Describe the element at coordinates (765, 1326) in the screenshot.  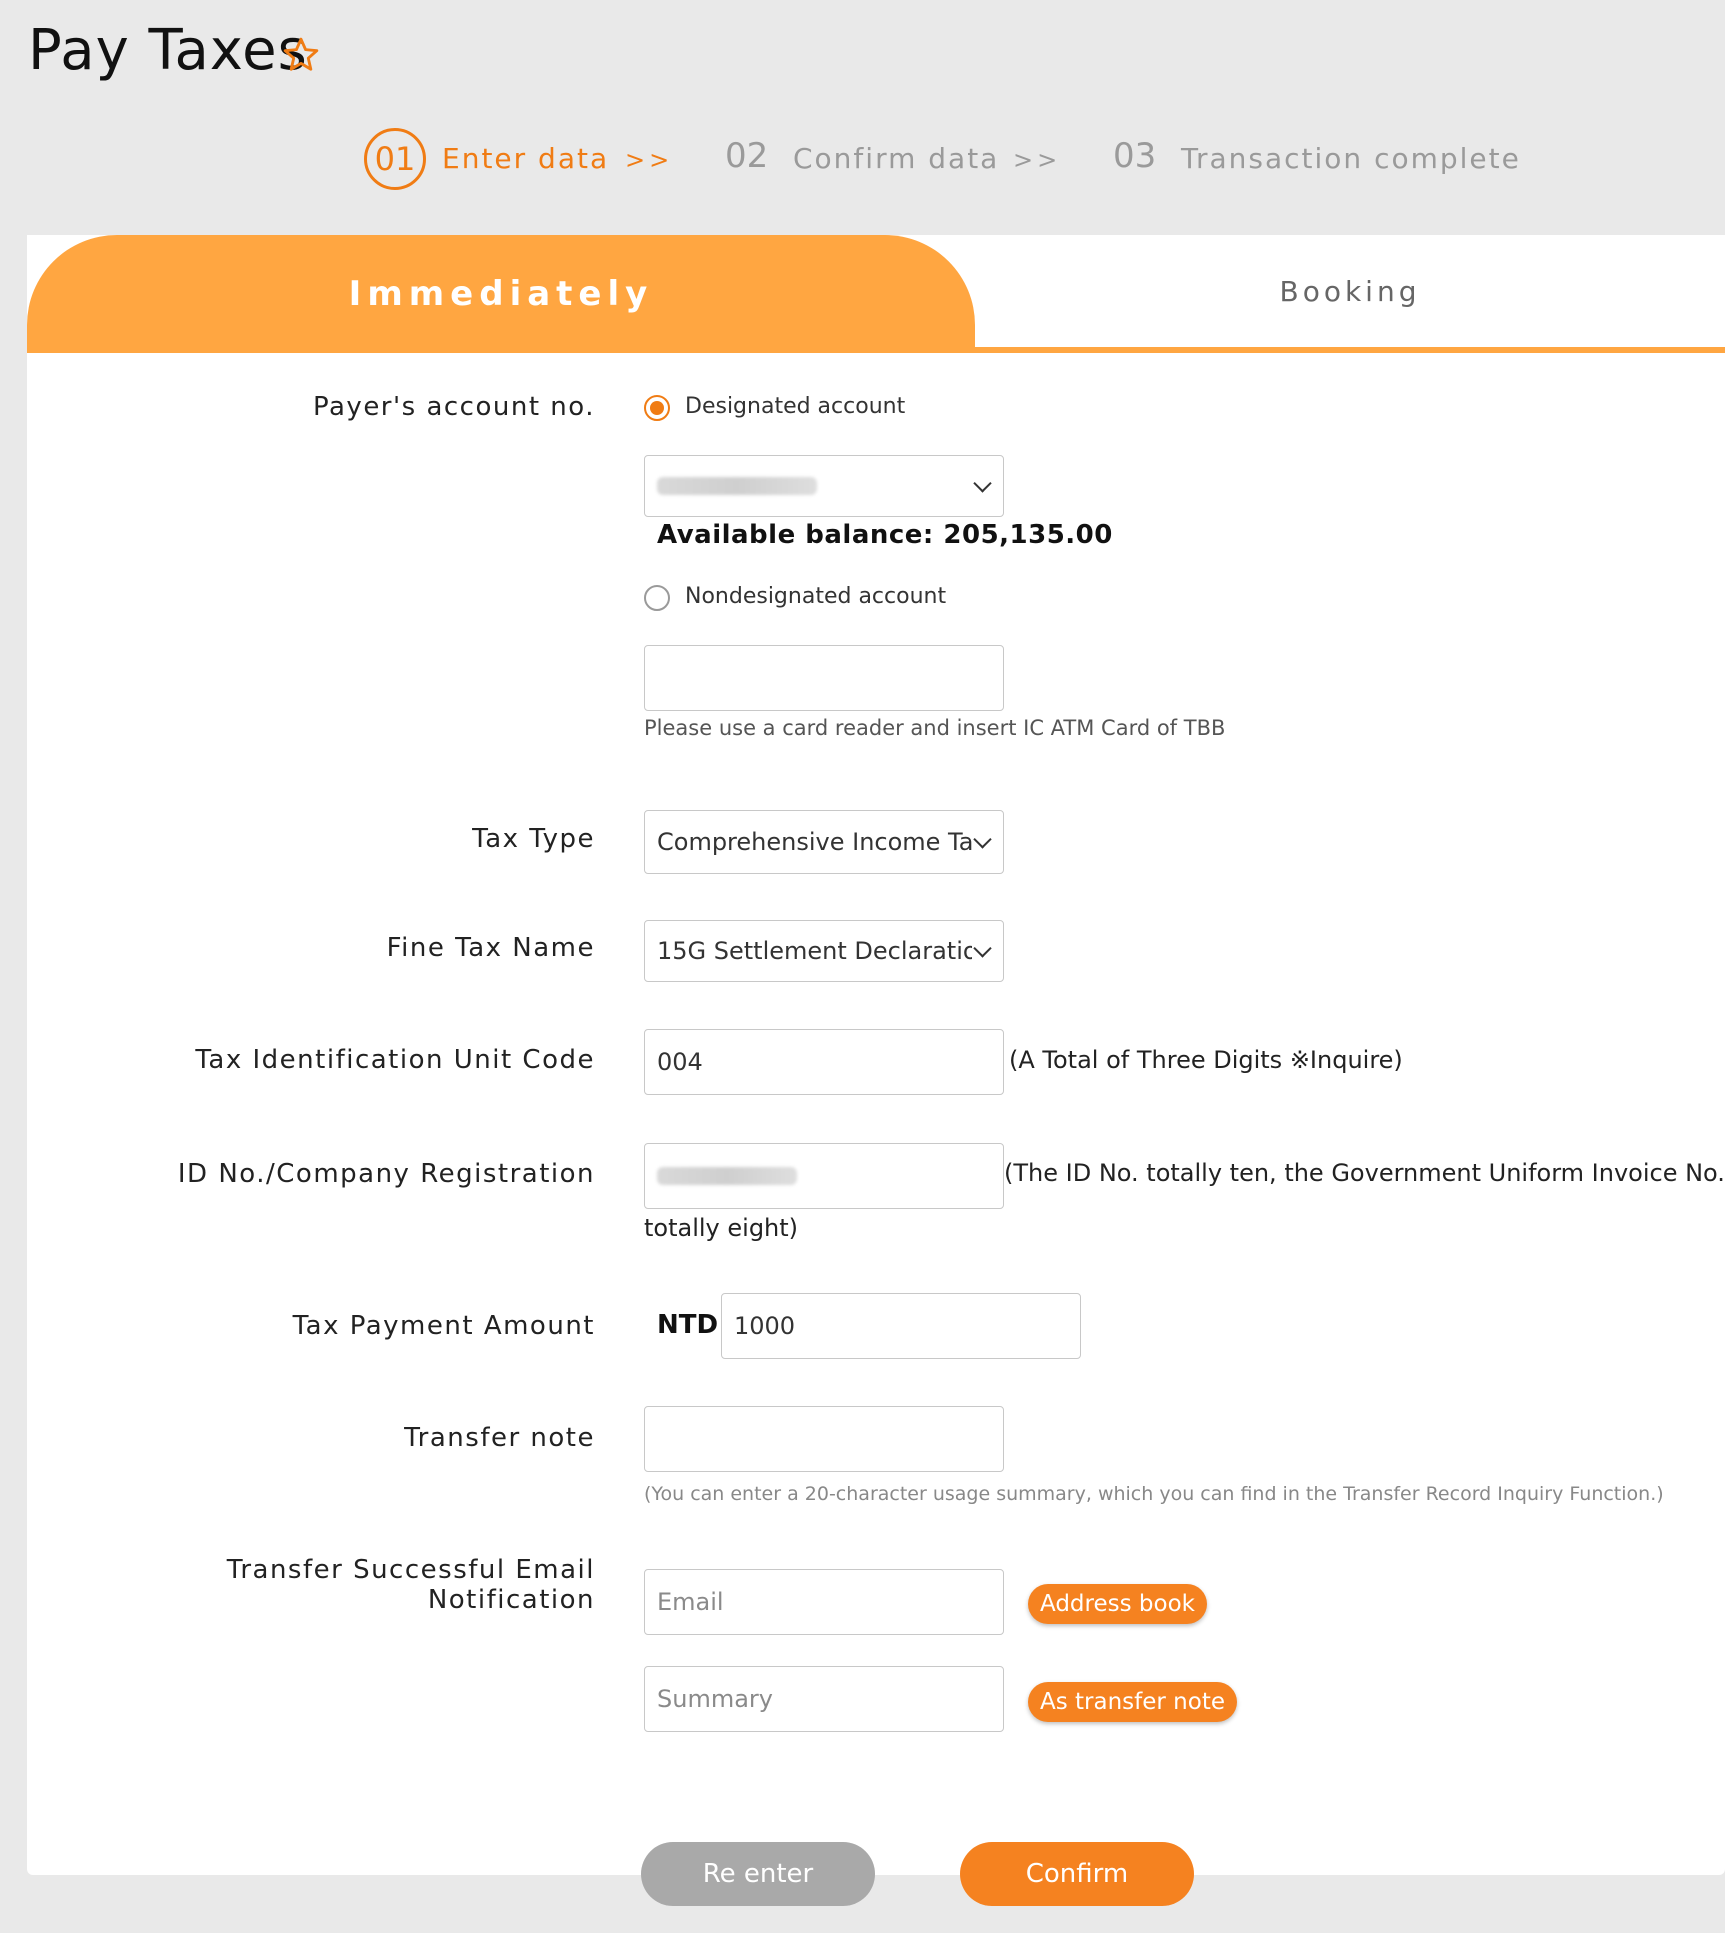
I see `amount-value: 1000` at that location.